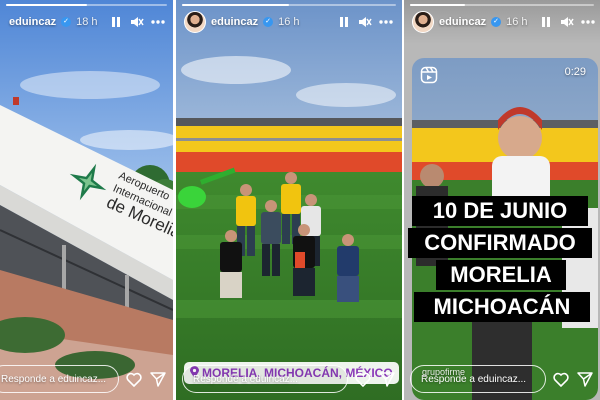 Image resolution: width=600 pixels, height=400 pixels. What do you see at coordinates (575, 72) in the screenshot?
I see `video-duration: 0:29` at bounding box center [575, 72].